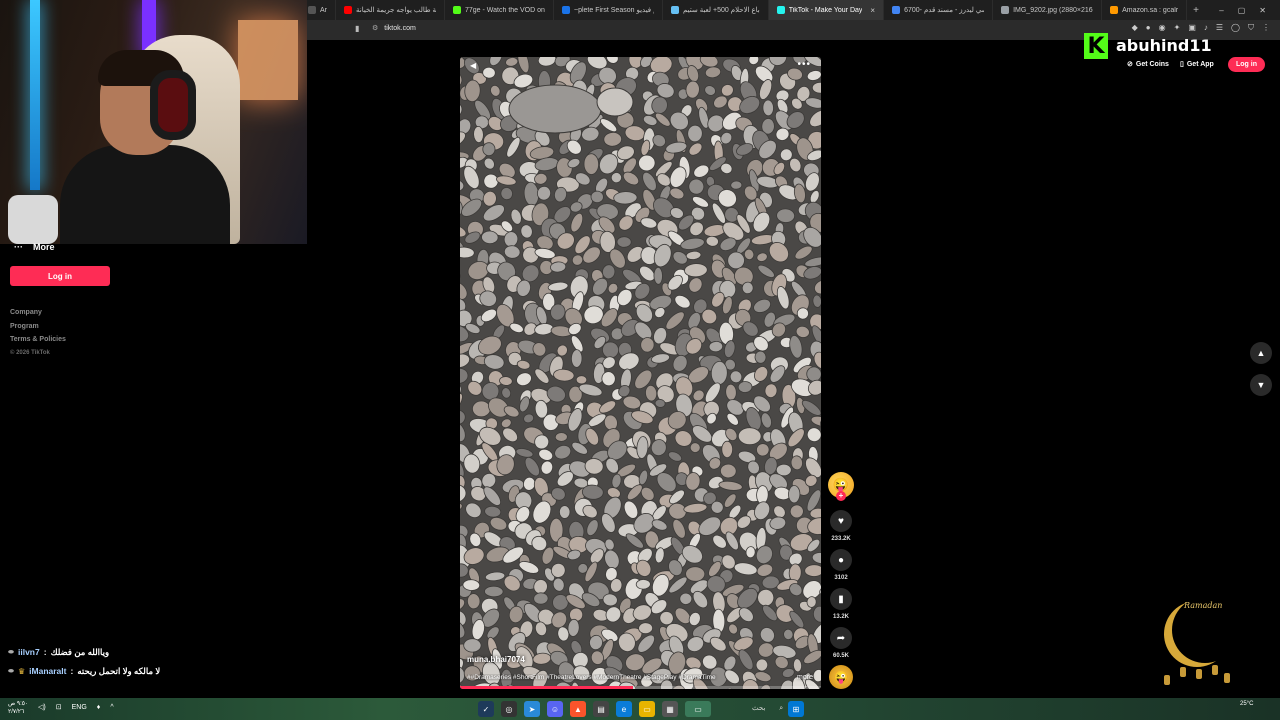 Image resolution: width=1280 pixels, height=720 pixels. Describe the element at coordinates (804, 64) in the screenshot. I see `video-menu-button: •••` at that location.